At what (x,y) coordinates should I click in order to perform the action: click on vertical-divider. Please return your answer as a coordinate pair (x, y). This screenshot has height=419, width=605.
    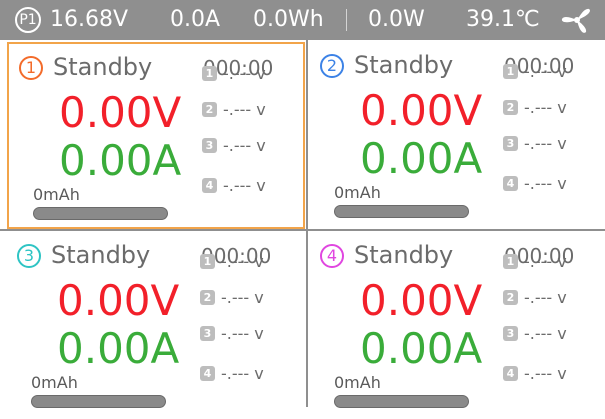
    Looking at the image, I should click on (307, 223).